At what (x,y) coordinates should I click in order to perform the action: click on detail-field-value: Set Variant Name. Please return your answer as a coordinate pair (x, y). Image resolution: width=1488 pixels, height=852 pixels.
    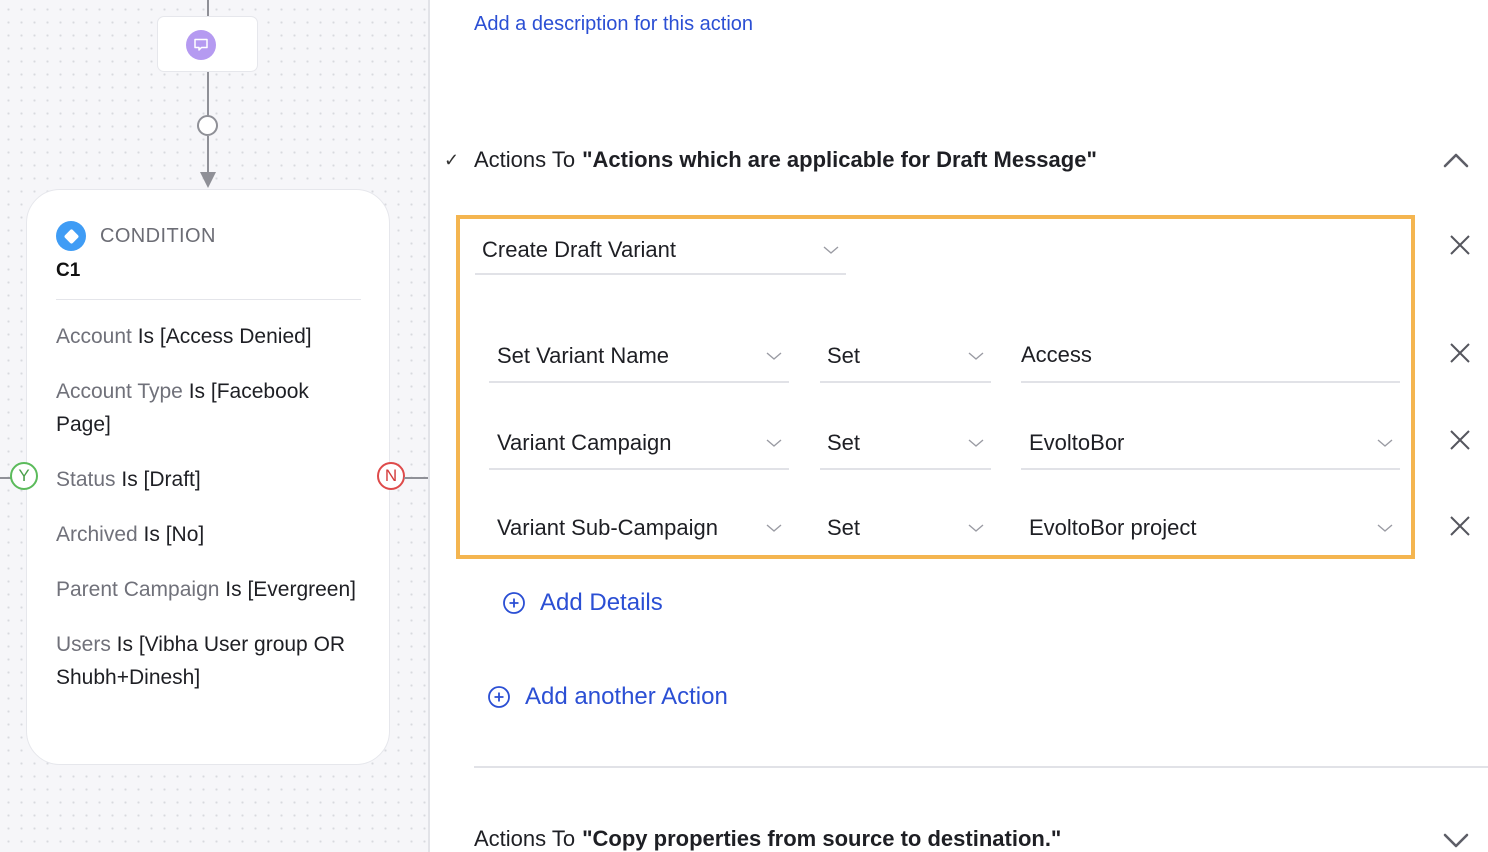
    Looking at the image, I should click on (583, 355).